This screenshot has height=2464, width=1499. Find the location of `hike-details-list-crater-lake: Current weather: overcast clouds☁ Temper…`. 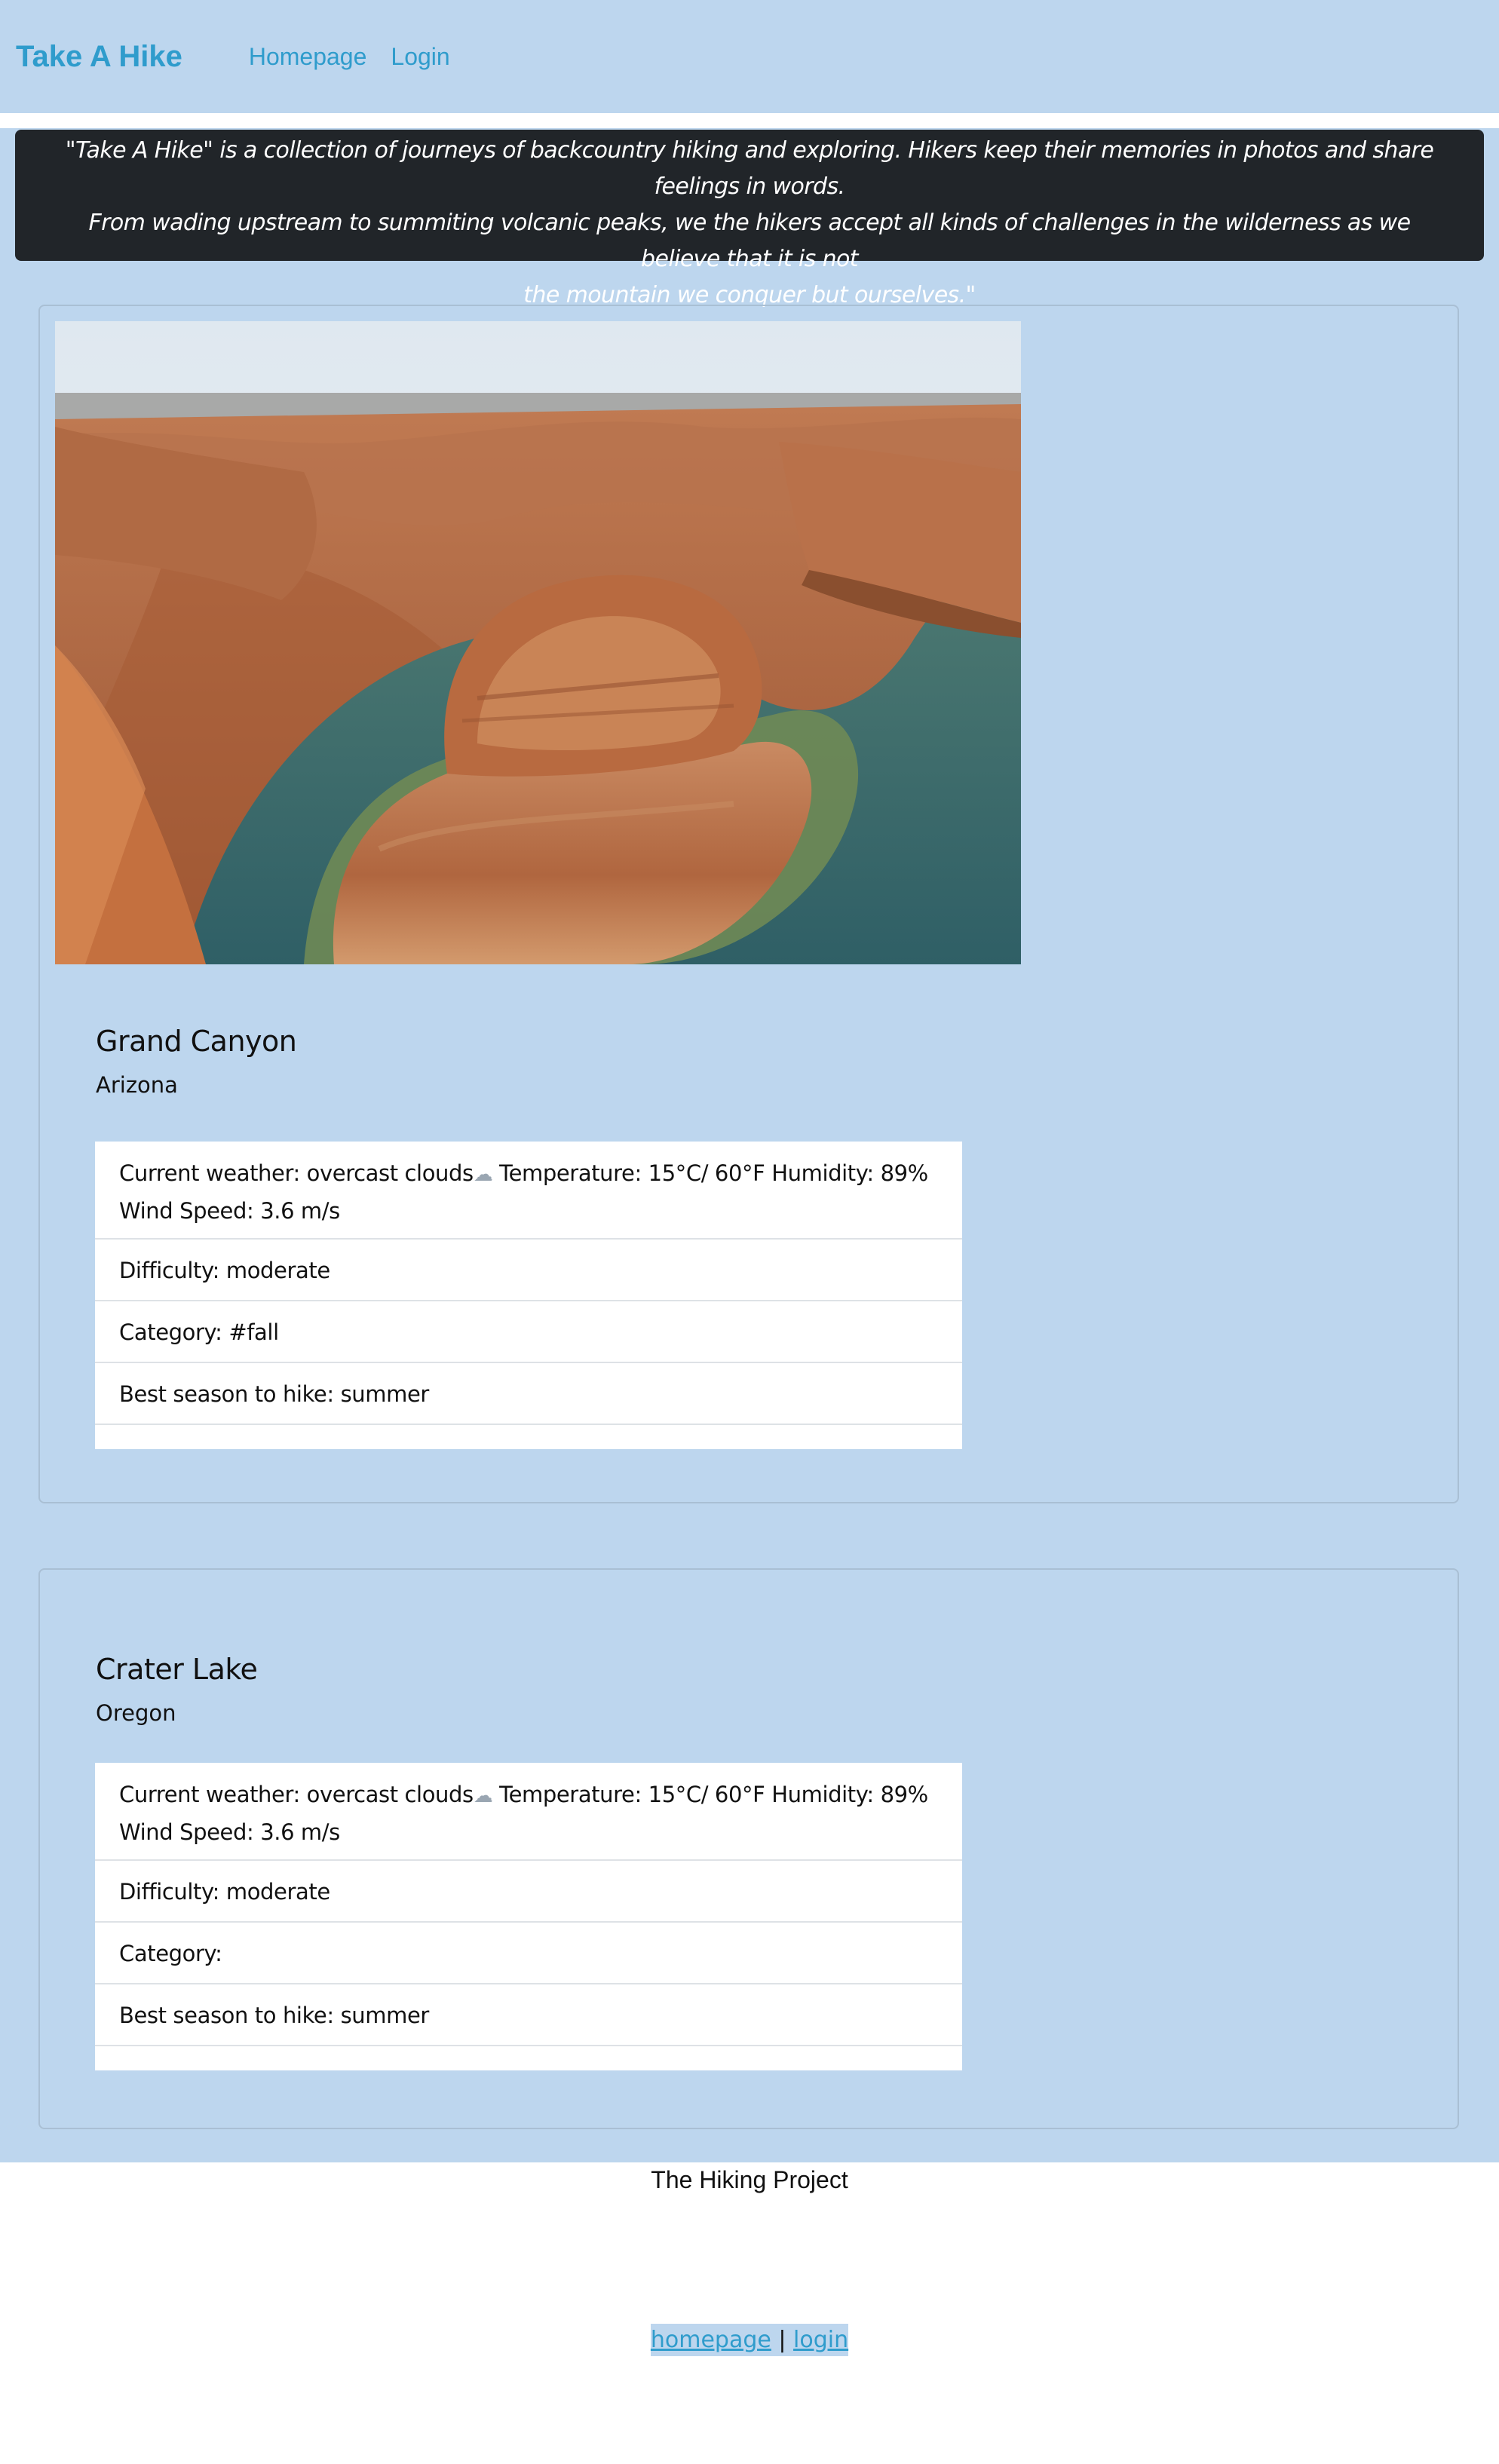

hike-details-list-crater-lake: Current weather: overcast clouds☁ Temper… is located at coordinates (528, 1917).